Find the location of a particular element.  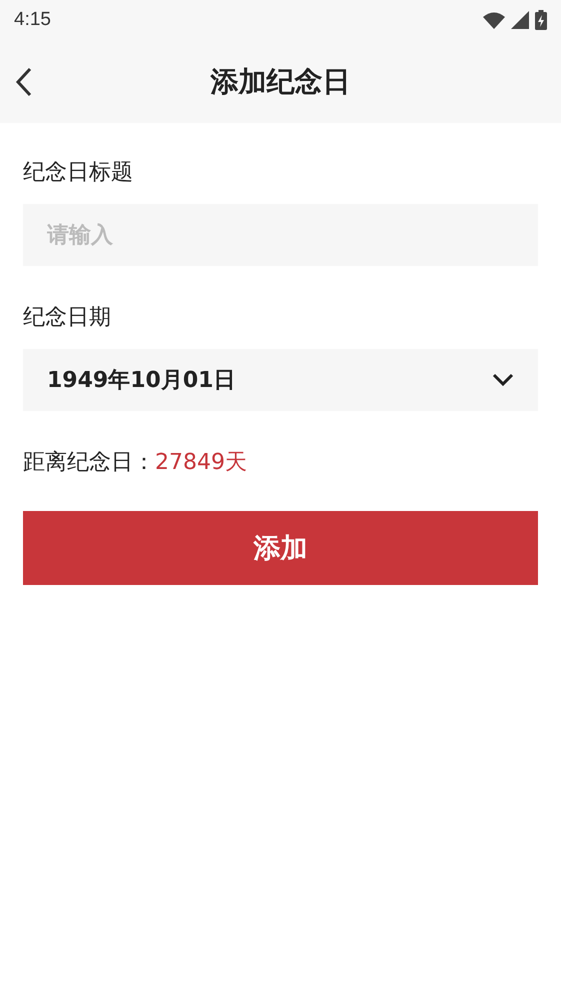

distance-value: 27849天 is located at coordinates (201, 463).